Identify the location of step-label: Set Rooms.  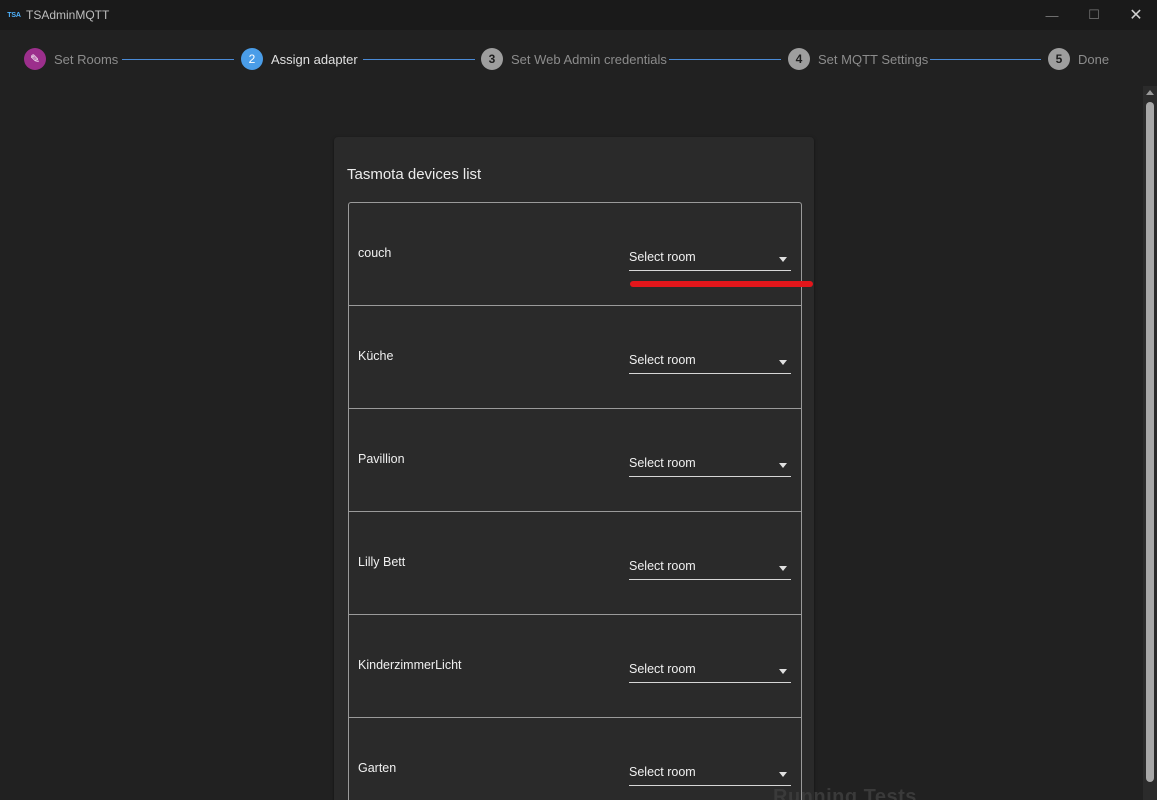
(86, 59).